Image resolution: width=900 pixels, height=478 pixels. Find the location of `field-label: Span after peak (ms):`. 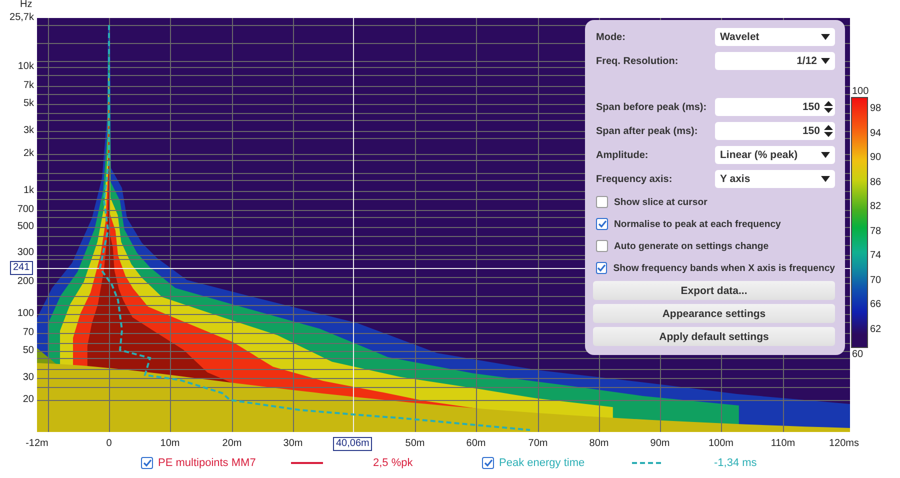

field-label: Span after peak (ms): is located at coordinates (646, 131).